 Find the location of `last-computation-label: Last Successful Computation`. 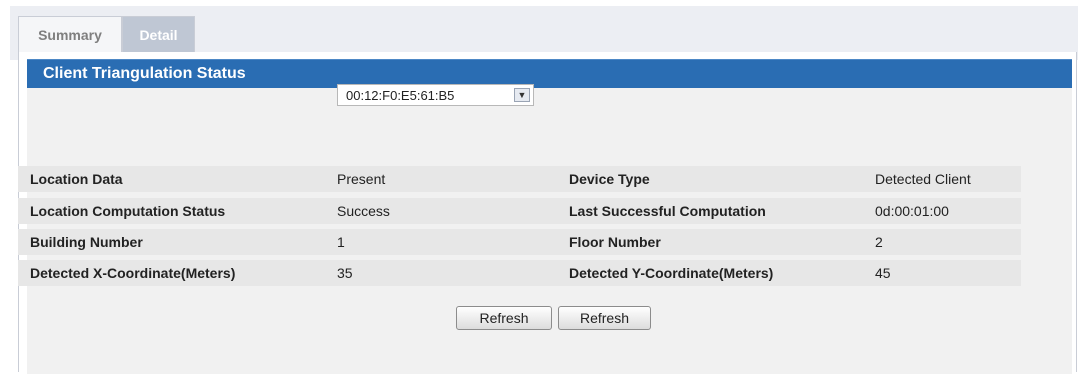

last-computation-label: Last Successful Computation is located at coordinates (667, 211).